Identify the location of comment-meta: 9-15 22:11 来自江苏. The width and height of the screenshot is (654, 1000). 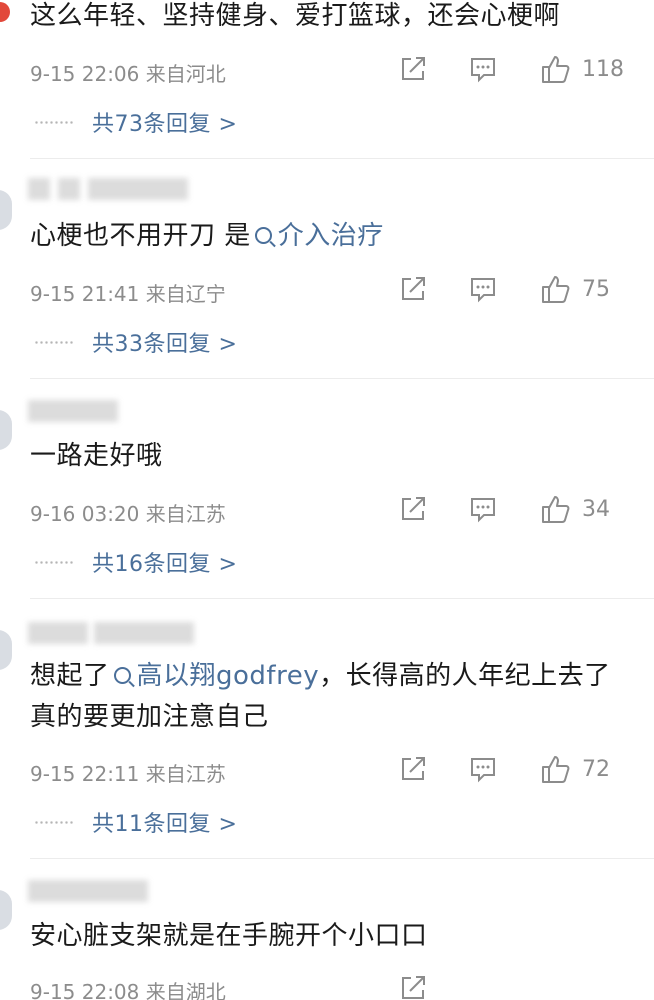
(128, 774).